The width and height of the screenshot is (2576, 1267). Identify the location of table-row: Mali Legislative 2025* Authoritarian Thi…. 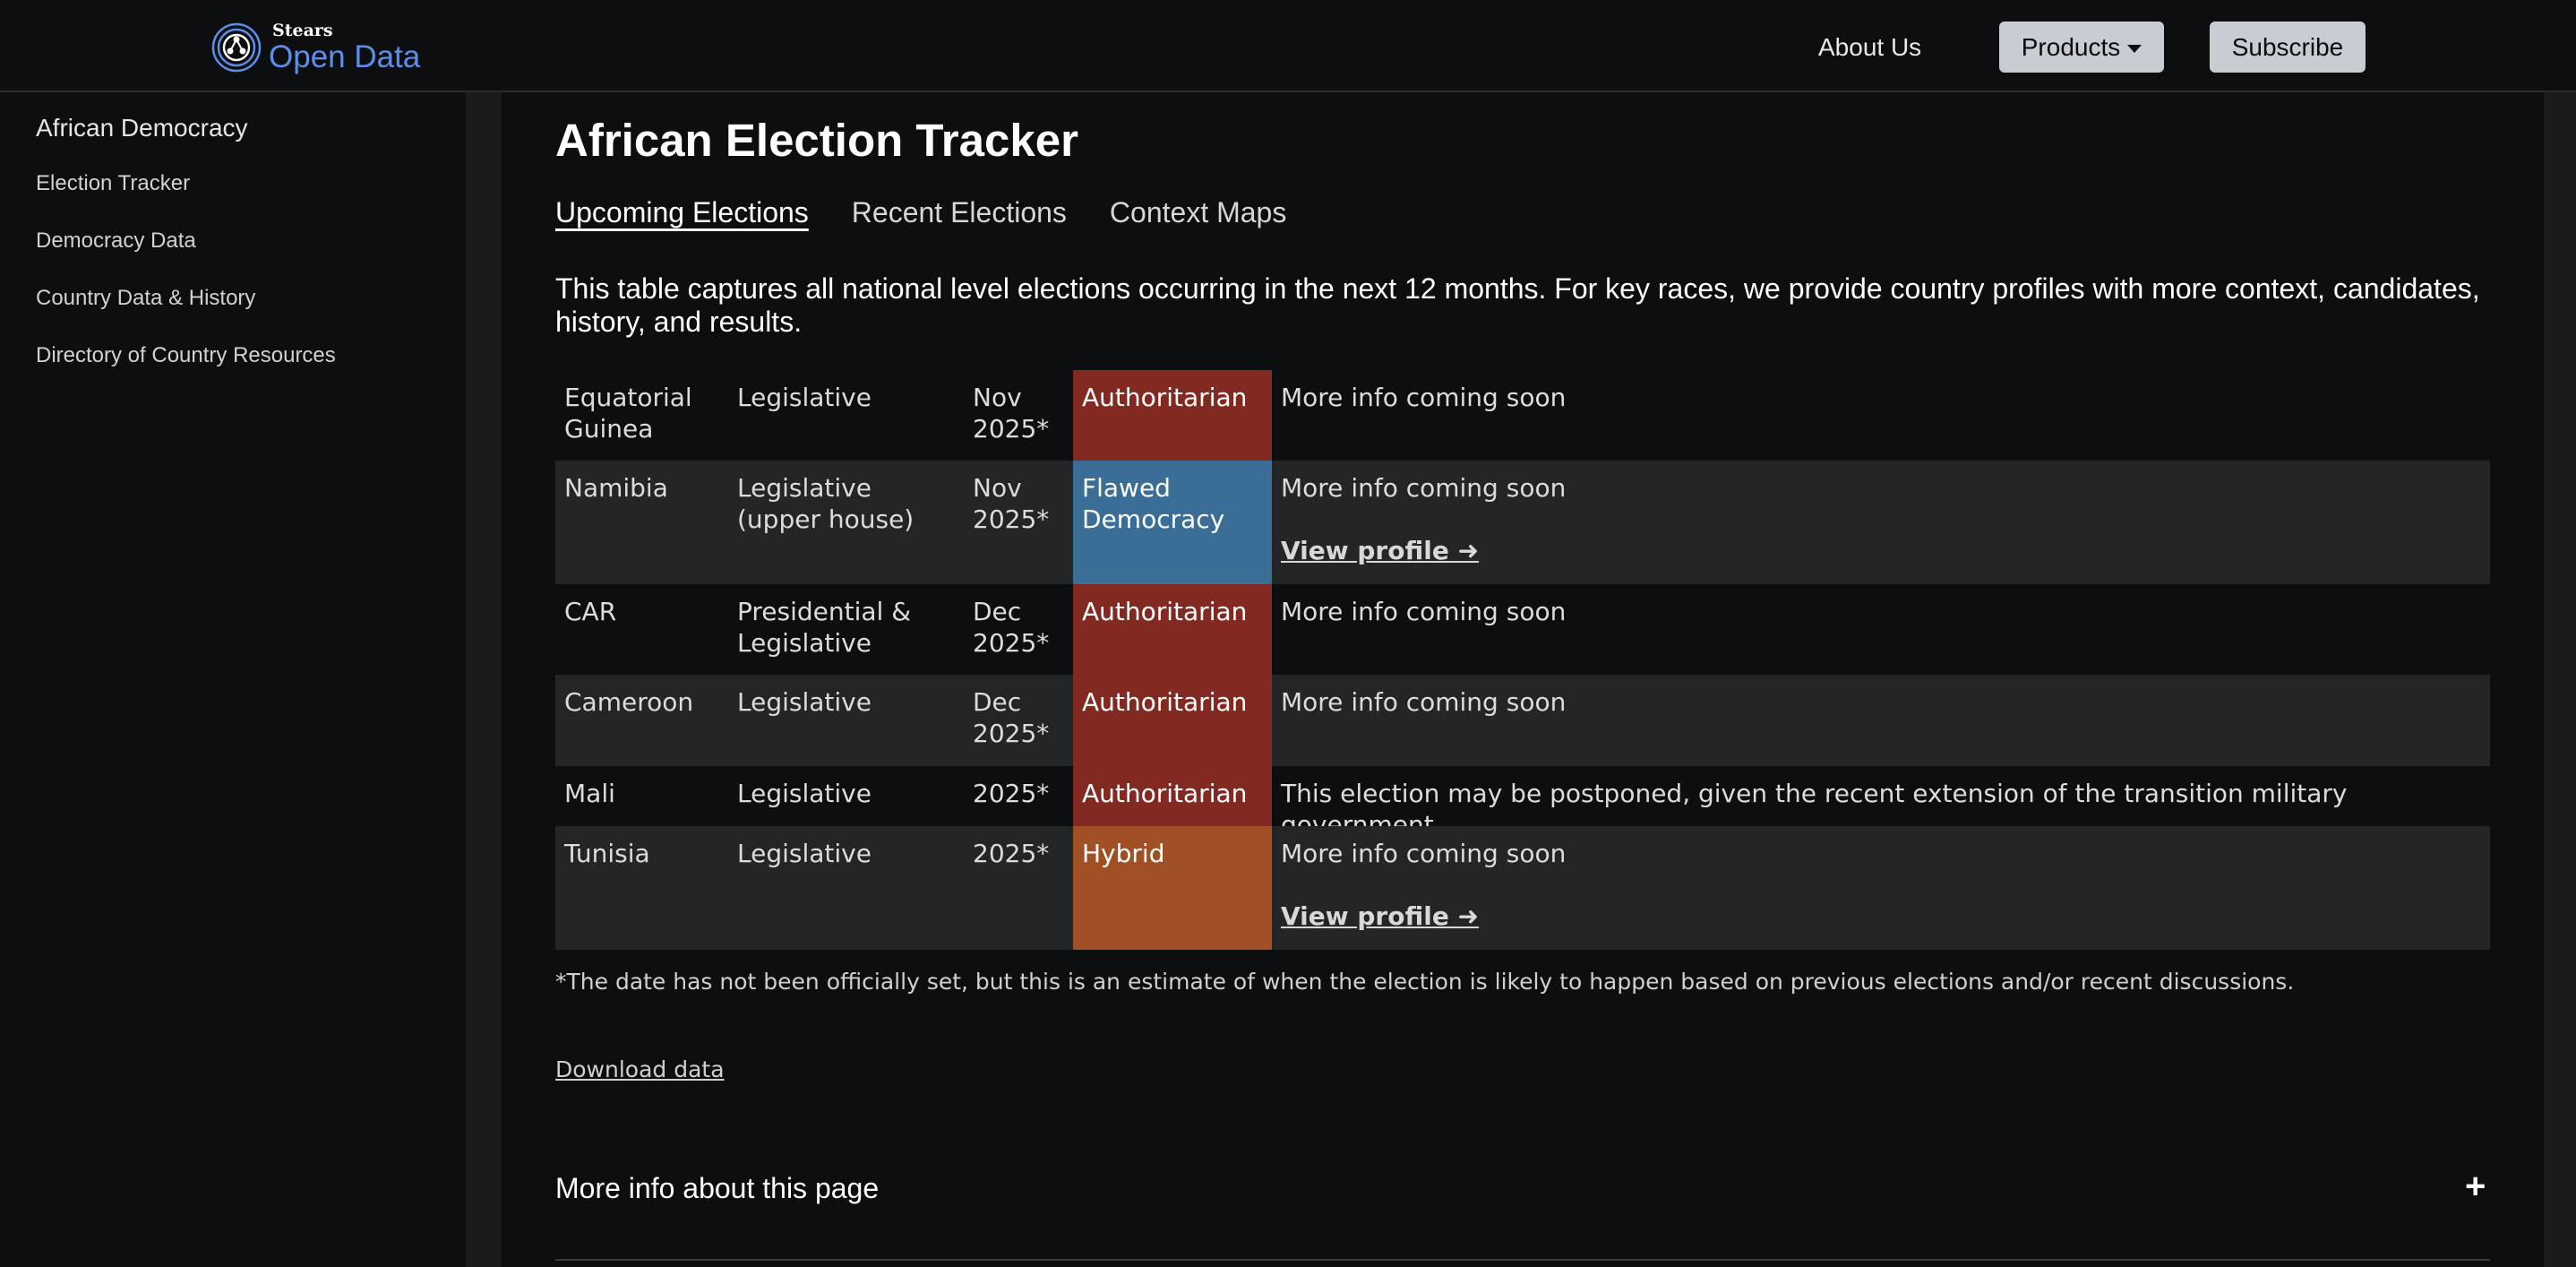
(1522, 803).